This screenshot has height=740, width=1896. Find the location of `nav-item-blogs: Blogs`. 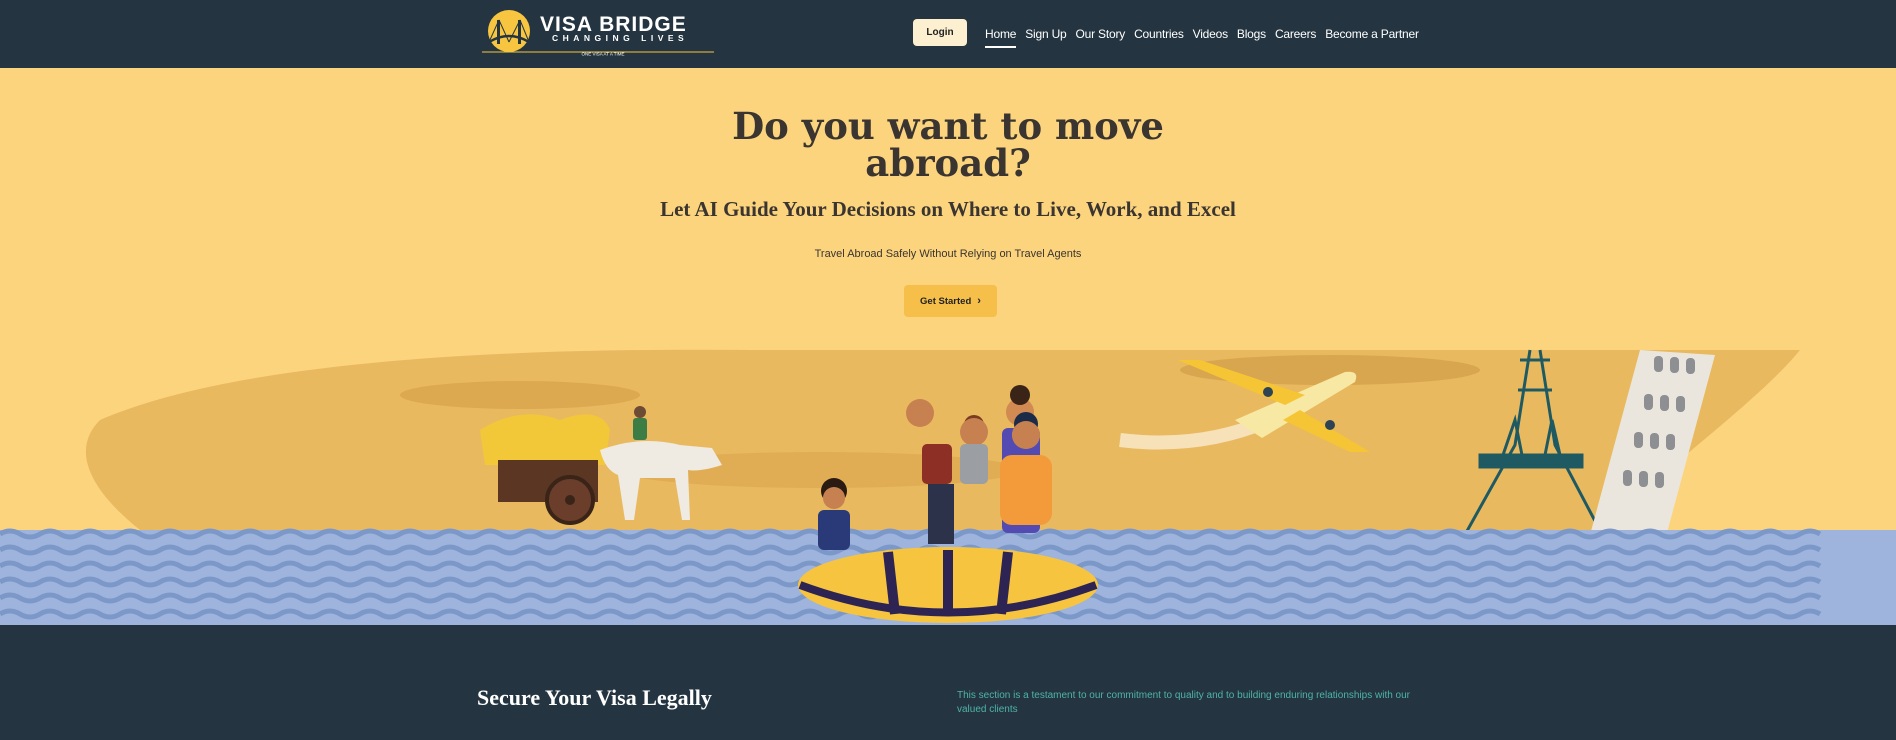

nav-item-blogs: Blogs is located at coordinates (1251, 34).